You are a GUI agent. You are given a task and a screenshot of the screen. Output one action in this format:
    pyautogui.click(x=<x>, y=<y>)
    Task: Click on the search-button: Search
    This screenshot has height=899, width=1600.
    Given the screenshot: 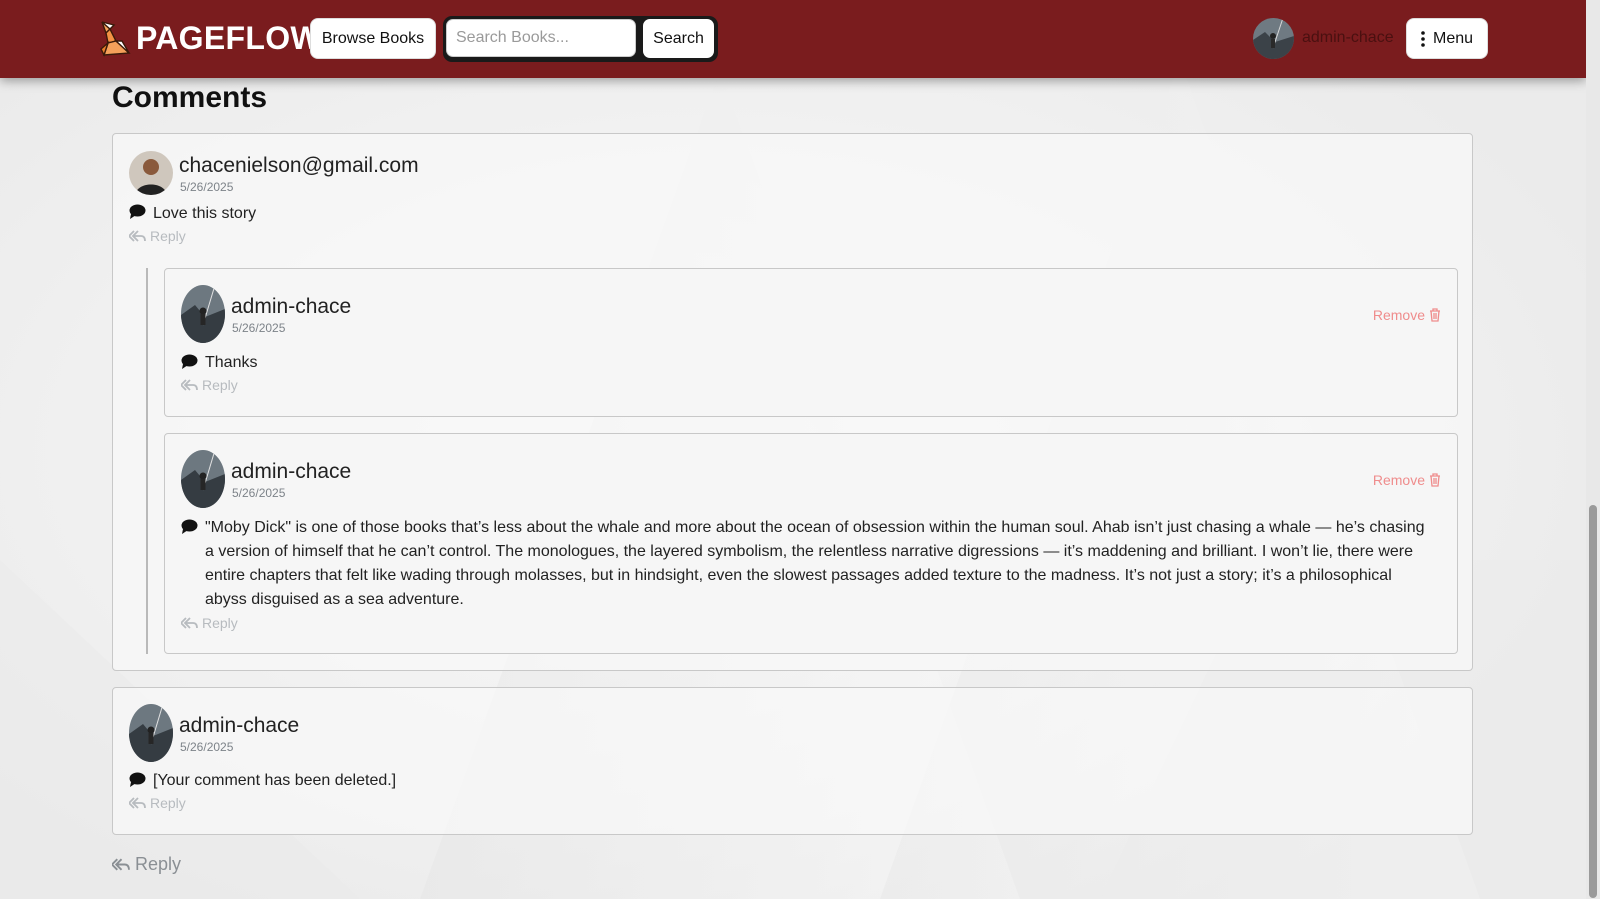 What is the action you would take?
    pyautogui.click(x=678, y=38)
    